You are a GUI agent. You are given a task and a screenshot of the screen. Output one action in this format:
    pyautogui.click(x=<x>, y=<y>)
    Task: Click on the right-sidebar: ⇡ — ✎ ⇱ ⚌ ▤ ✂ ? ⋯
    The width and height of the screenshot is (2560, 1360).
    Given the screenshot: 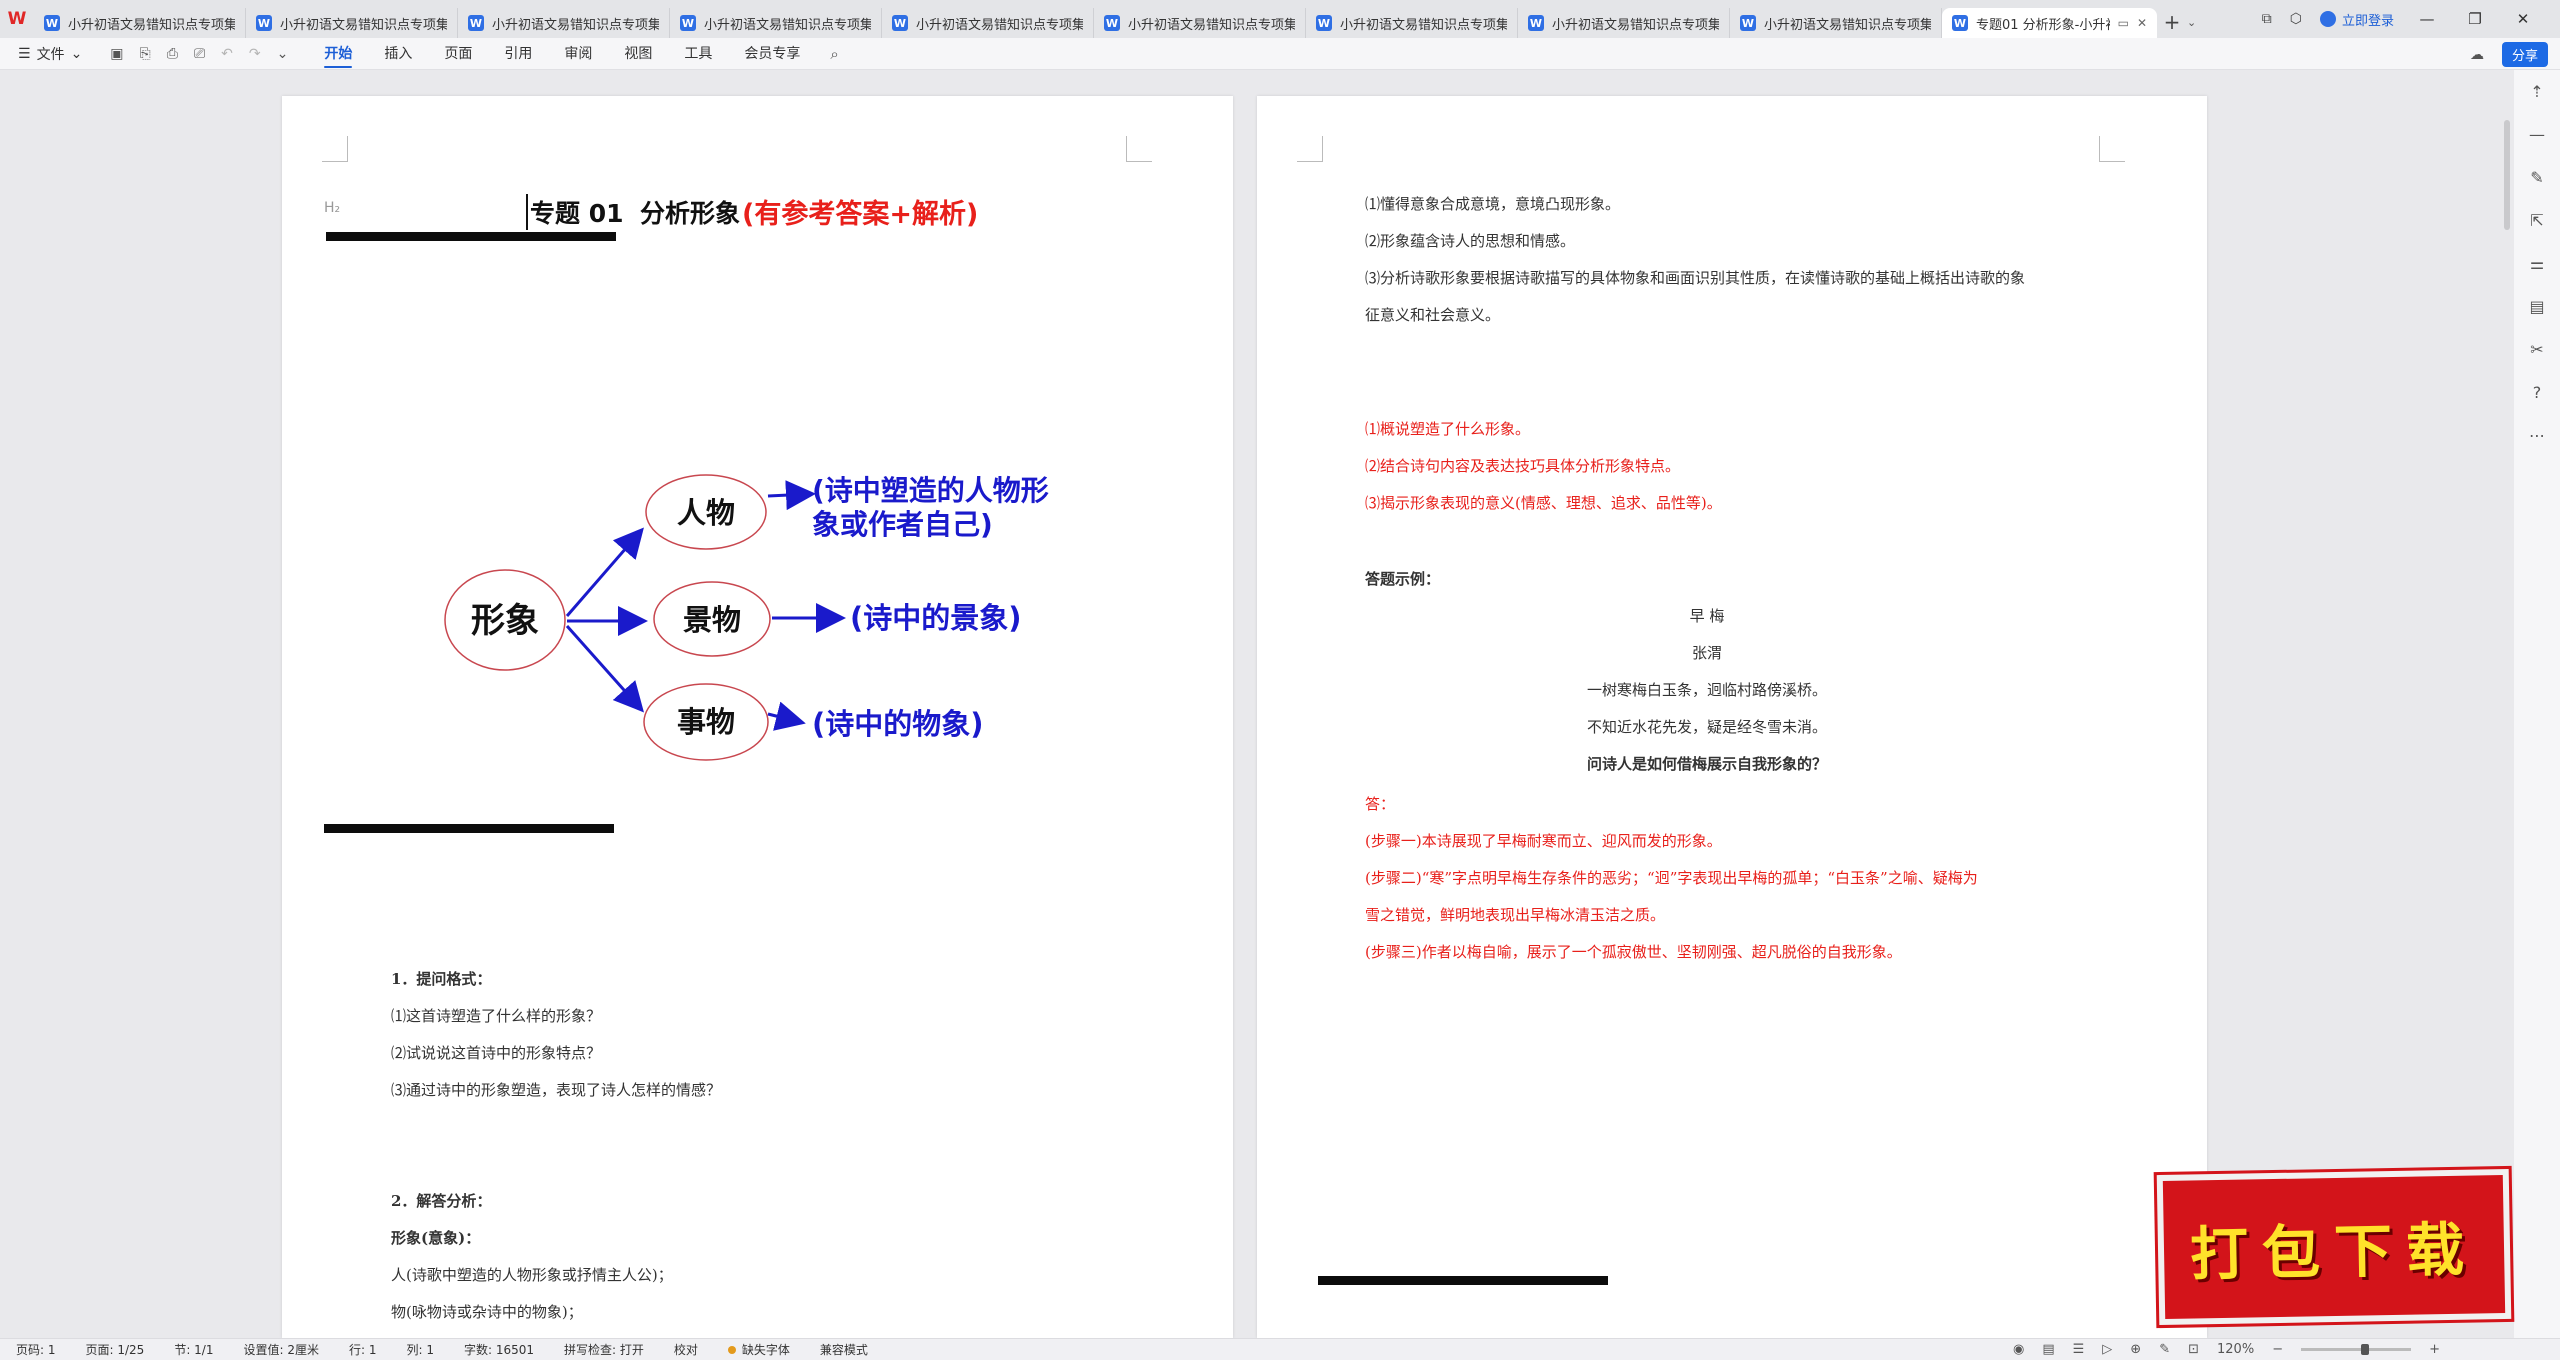 What is the action you would take?
    pyautogui.click(x=2537, y=704)
    